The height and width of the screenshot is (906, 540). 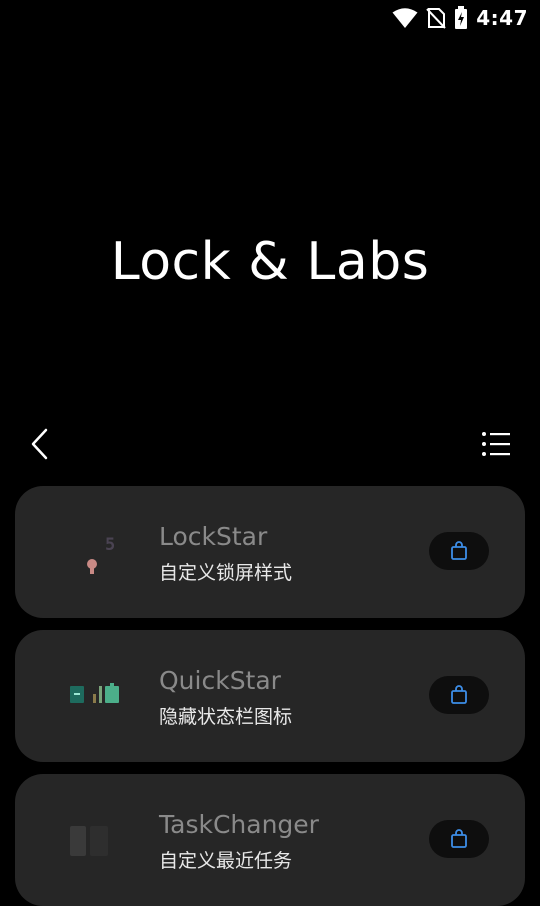 I want to click on lockstar-app-icon: 5, so click(x=101, y=554).